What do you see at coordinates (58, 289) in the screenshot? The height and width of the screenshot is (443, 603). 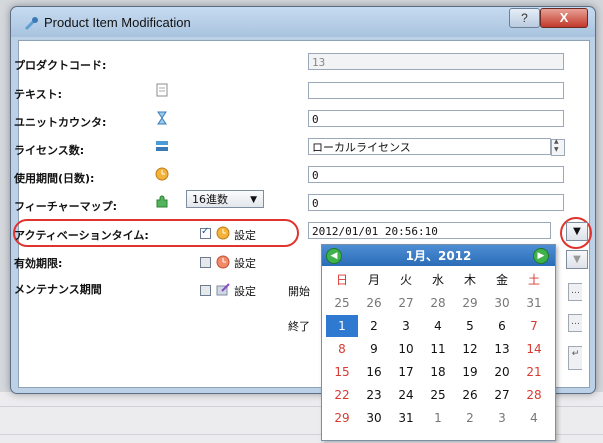 I see `maintenance-period-label: メンテナンス期間` at bounding box center [58, 289].